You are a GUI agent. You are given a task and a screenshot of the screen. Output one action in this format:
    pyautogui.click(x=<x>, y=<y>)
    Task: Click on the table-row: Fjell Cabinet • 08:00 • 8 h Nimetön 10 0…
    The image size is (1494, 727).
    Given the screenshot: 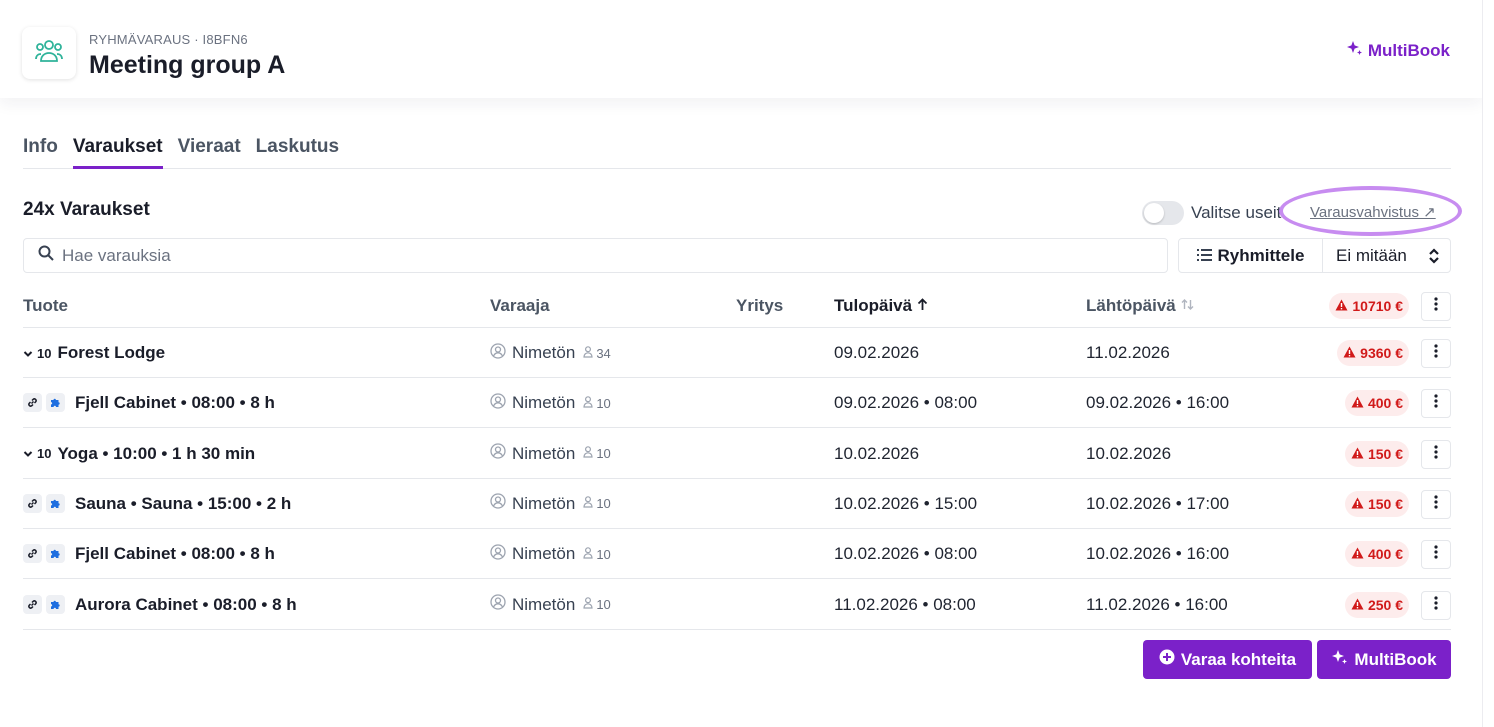 What is the action you would take?
    pyautogui.click(x=737, y=403)
    